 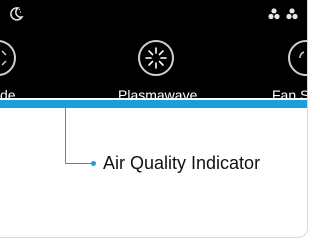 I want to click on fan-speed-button, so click(x=297, y=58).